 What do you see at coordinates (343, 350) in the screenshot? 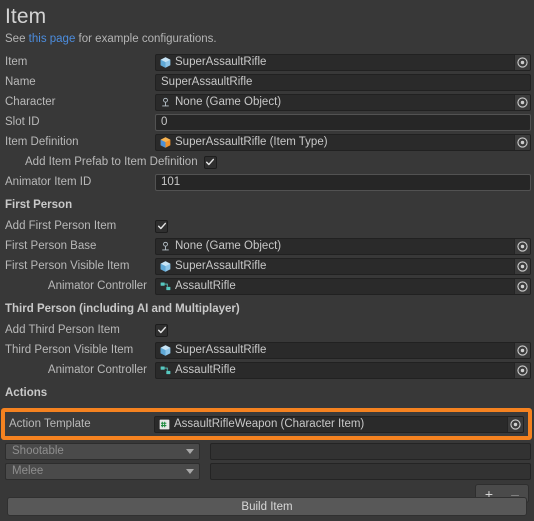
I see `third-person-visible-item-object-field: SuperAssaultRifle` at bounding box center [343, 350].